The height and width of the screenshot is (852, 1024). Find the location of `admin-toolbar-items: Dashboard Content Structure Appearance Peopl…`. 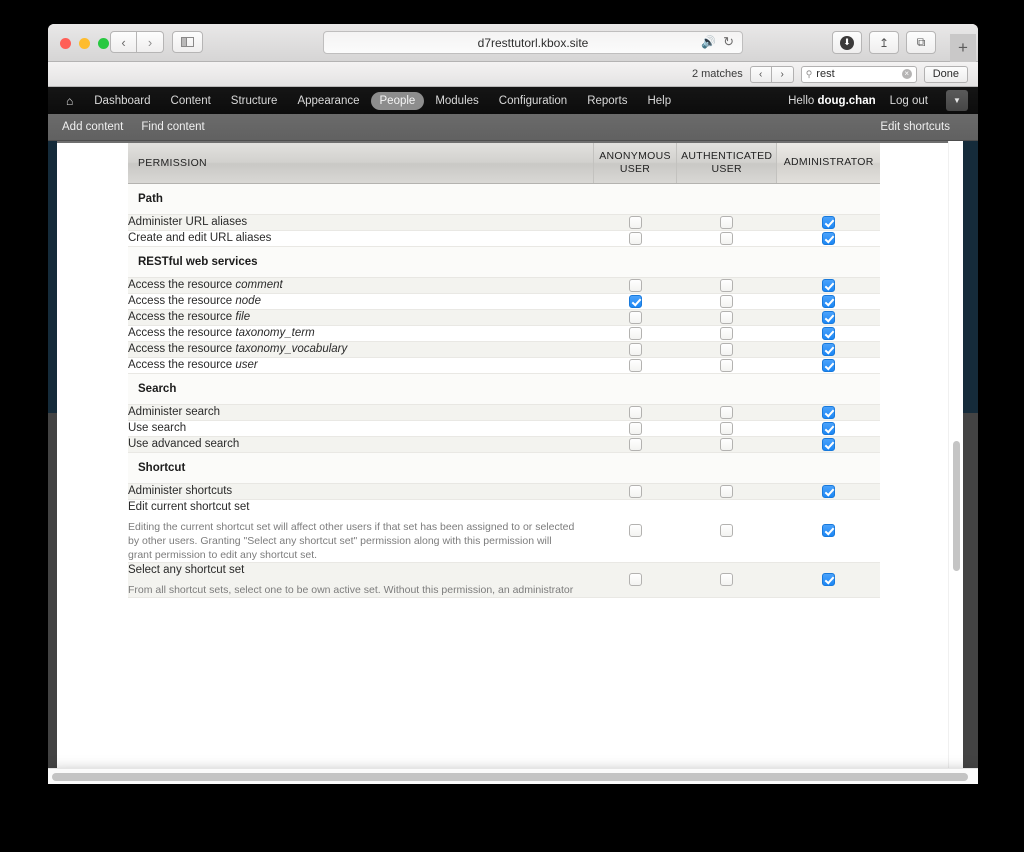

admin-toolbar-items: Dashboard Content Structure Appearance Peopl… is located at coordinates (383, 100).